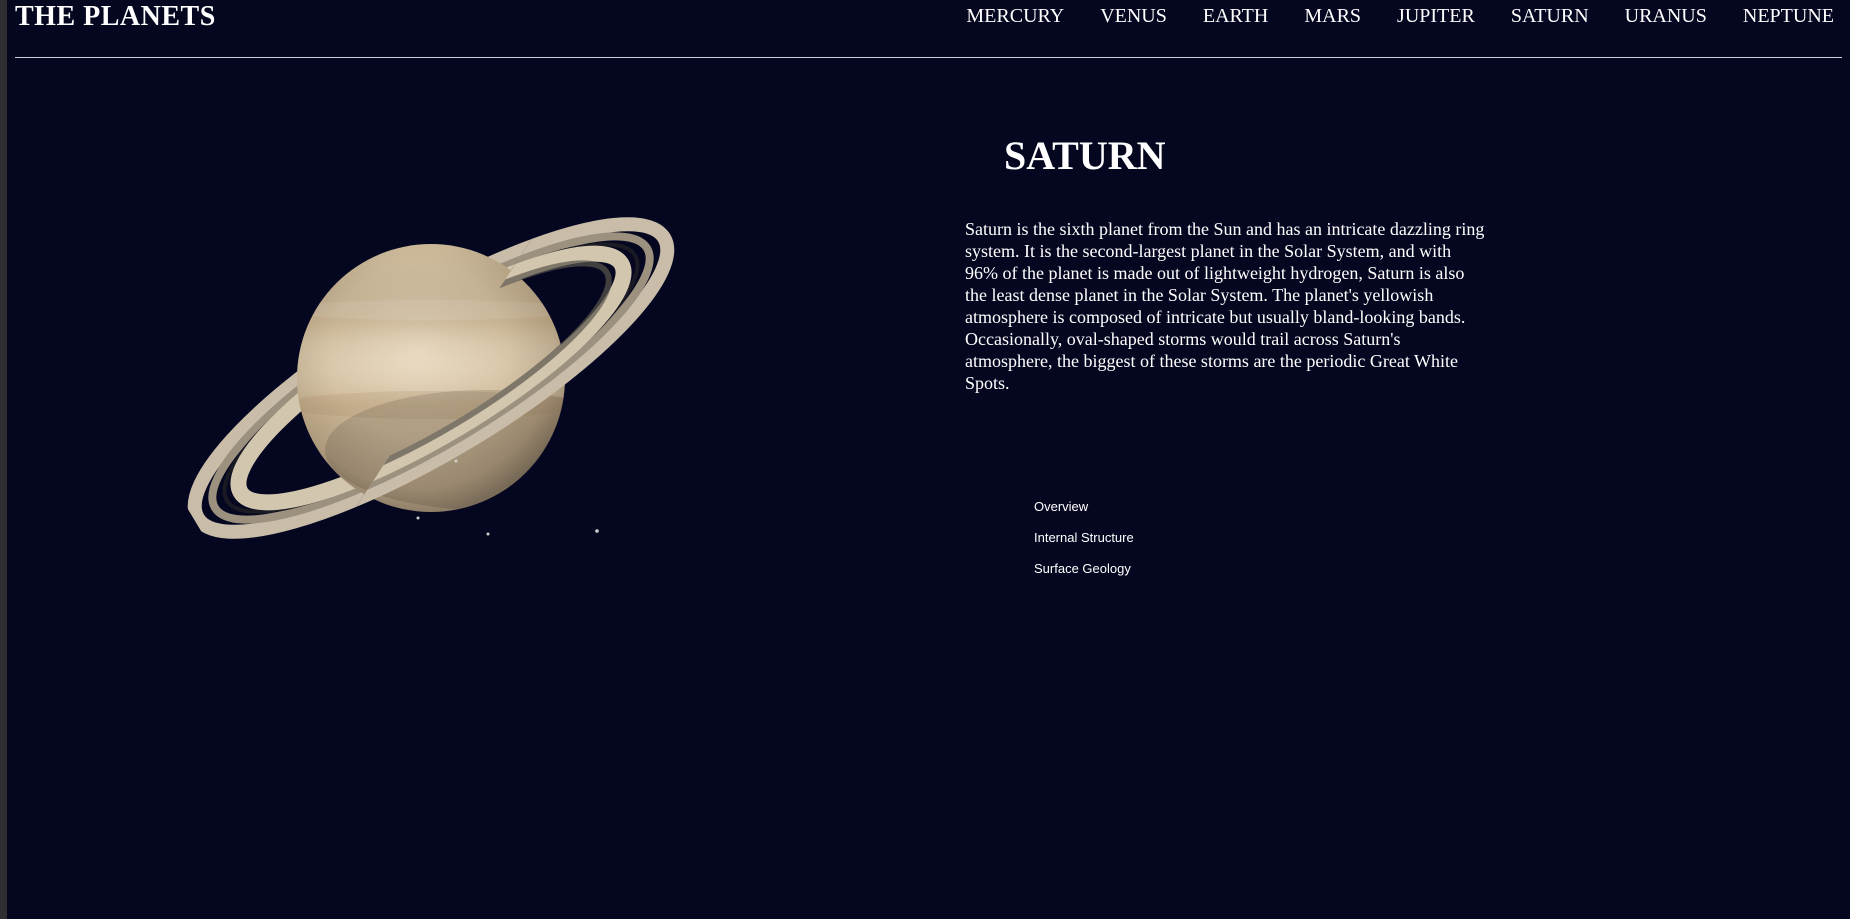 This screenshot has width=1850, height=919. What do you see at coordinates (928, 57) in the screenshot?
I see `header-divider` at bounding box center [928, 57].